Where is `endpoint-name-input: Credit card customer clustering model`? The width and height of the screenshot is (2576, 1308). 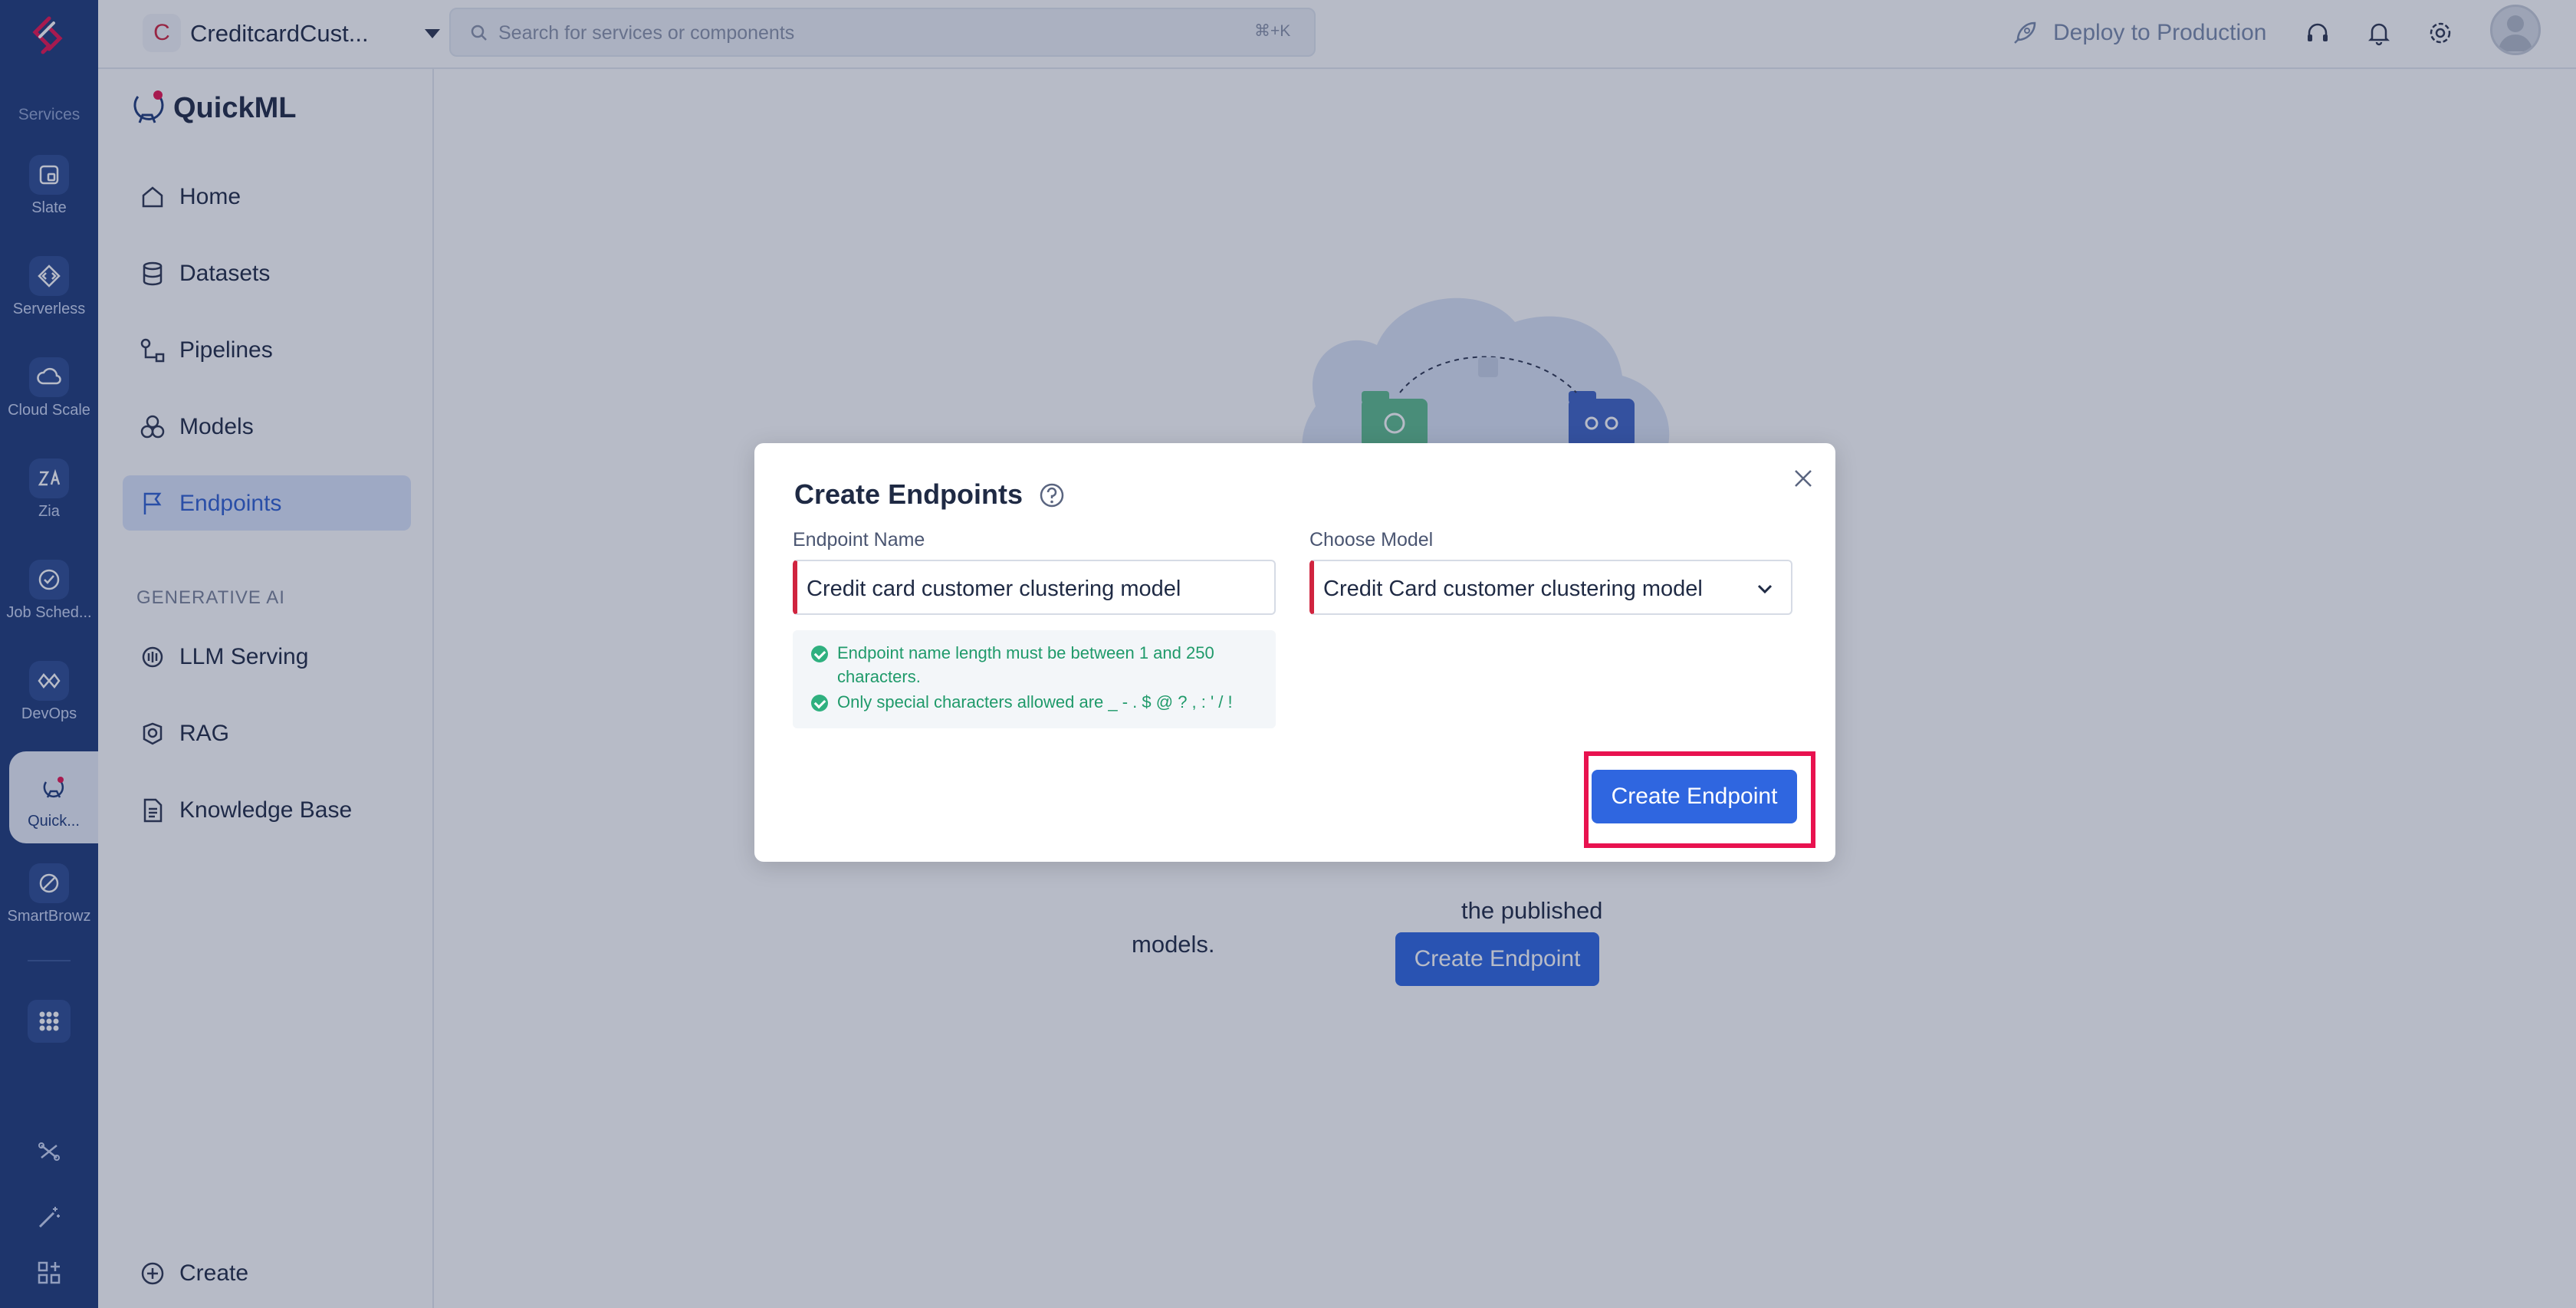 endpoint-name-input: Credit card customer clustering model is located at coordinates (1034, 587).